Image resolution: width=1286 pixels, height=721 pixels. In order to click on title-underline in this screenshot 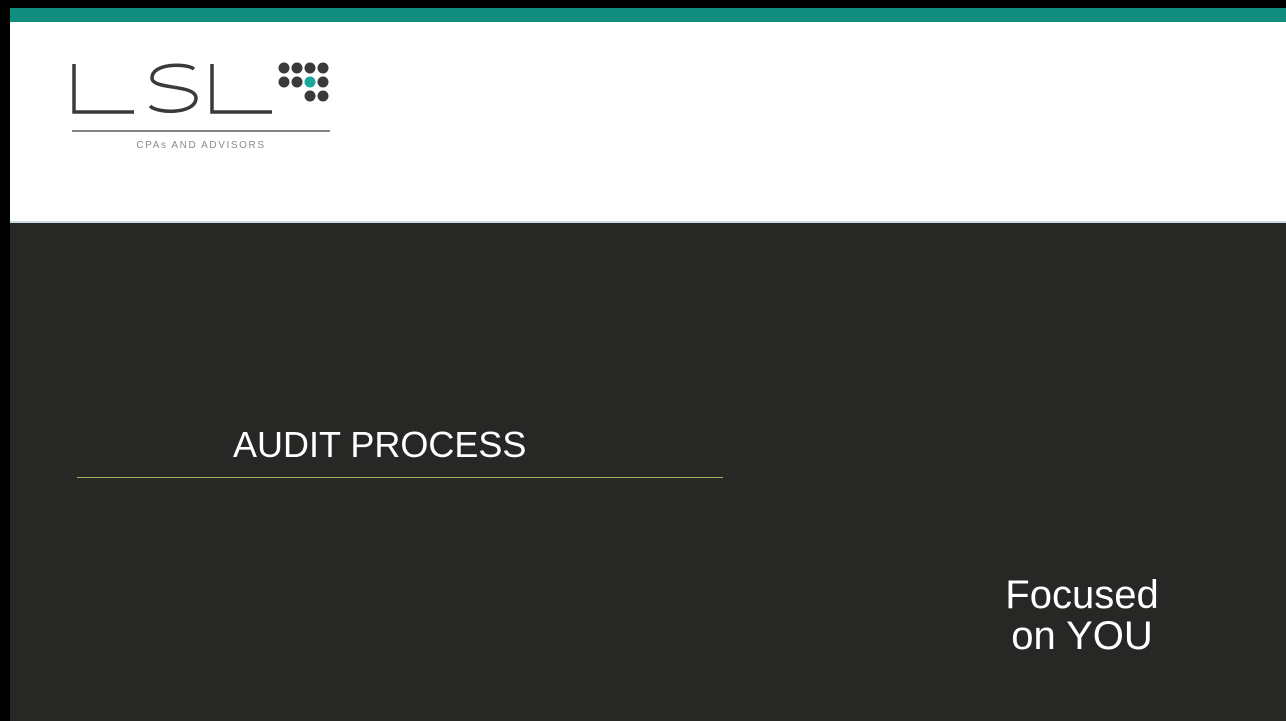, I will do `click(400, 477)`.